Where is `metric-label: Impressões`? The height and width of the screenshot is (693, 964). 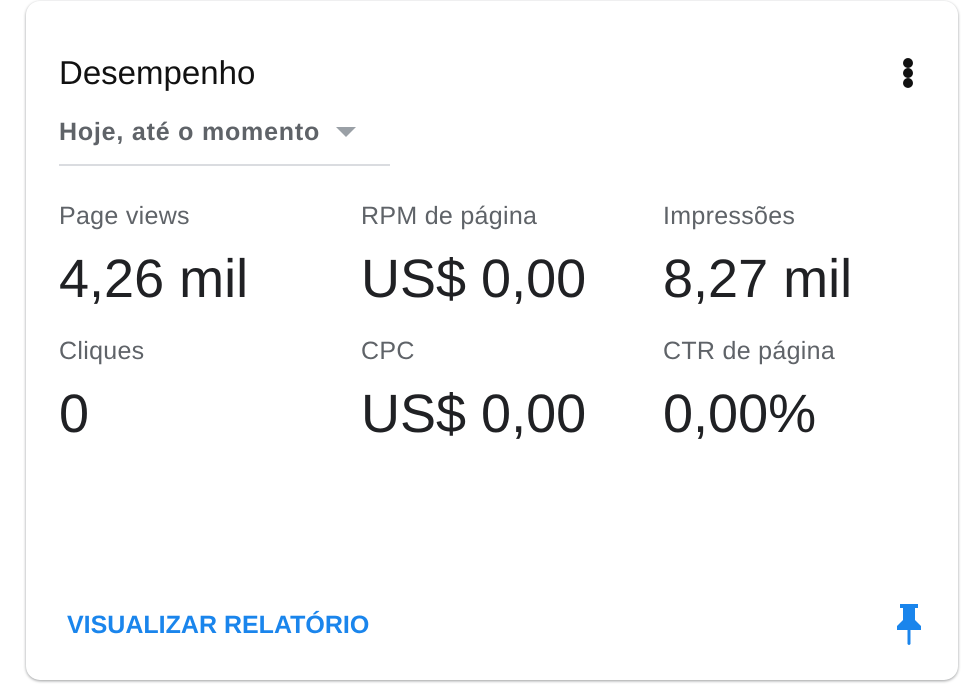
metric-label: Impressões is located at coordinates (729, 216).